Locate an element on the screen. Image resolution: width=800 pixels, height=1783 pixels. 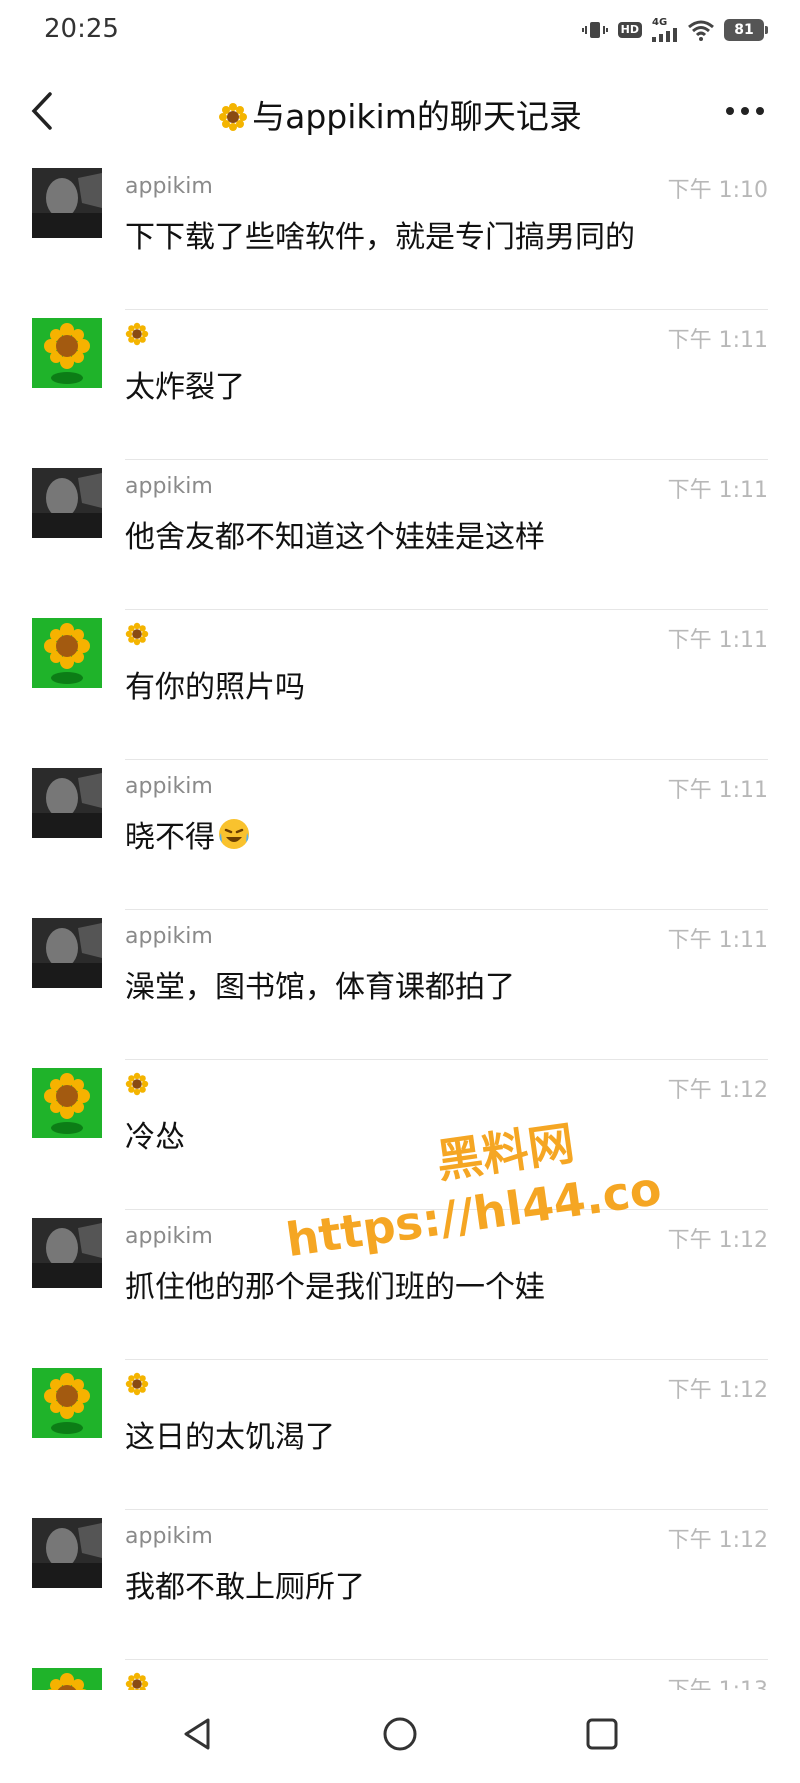
circle-home-icon is located at coordinates (400, 1734).